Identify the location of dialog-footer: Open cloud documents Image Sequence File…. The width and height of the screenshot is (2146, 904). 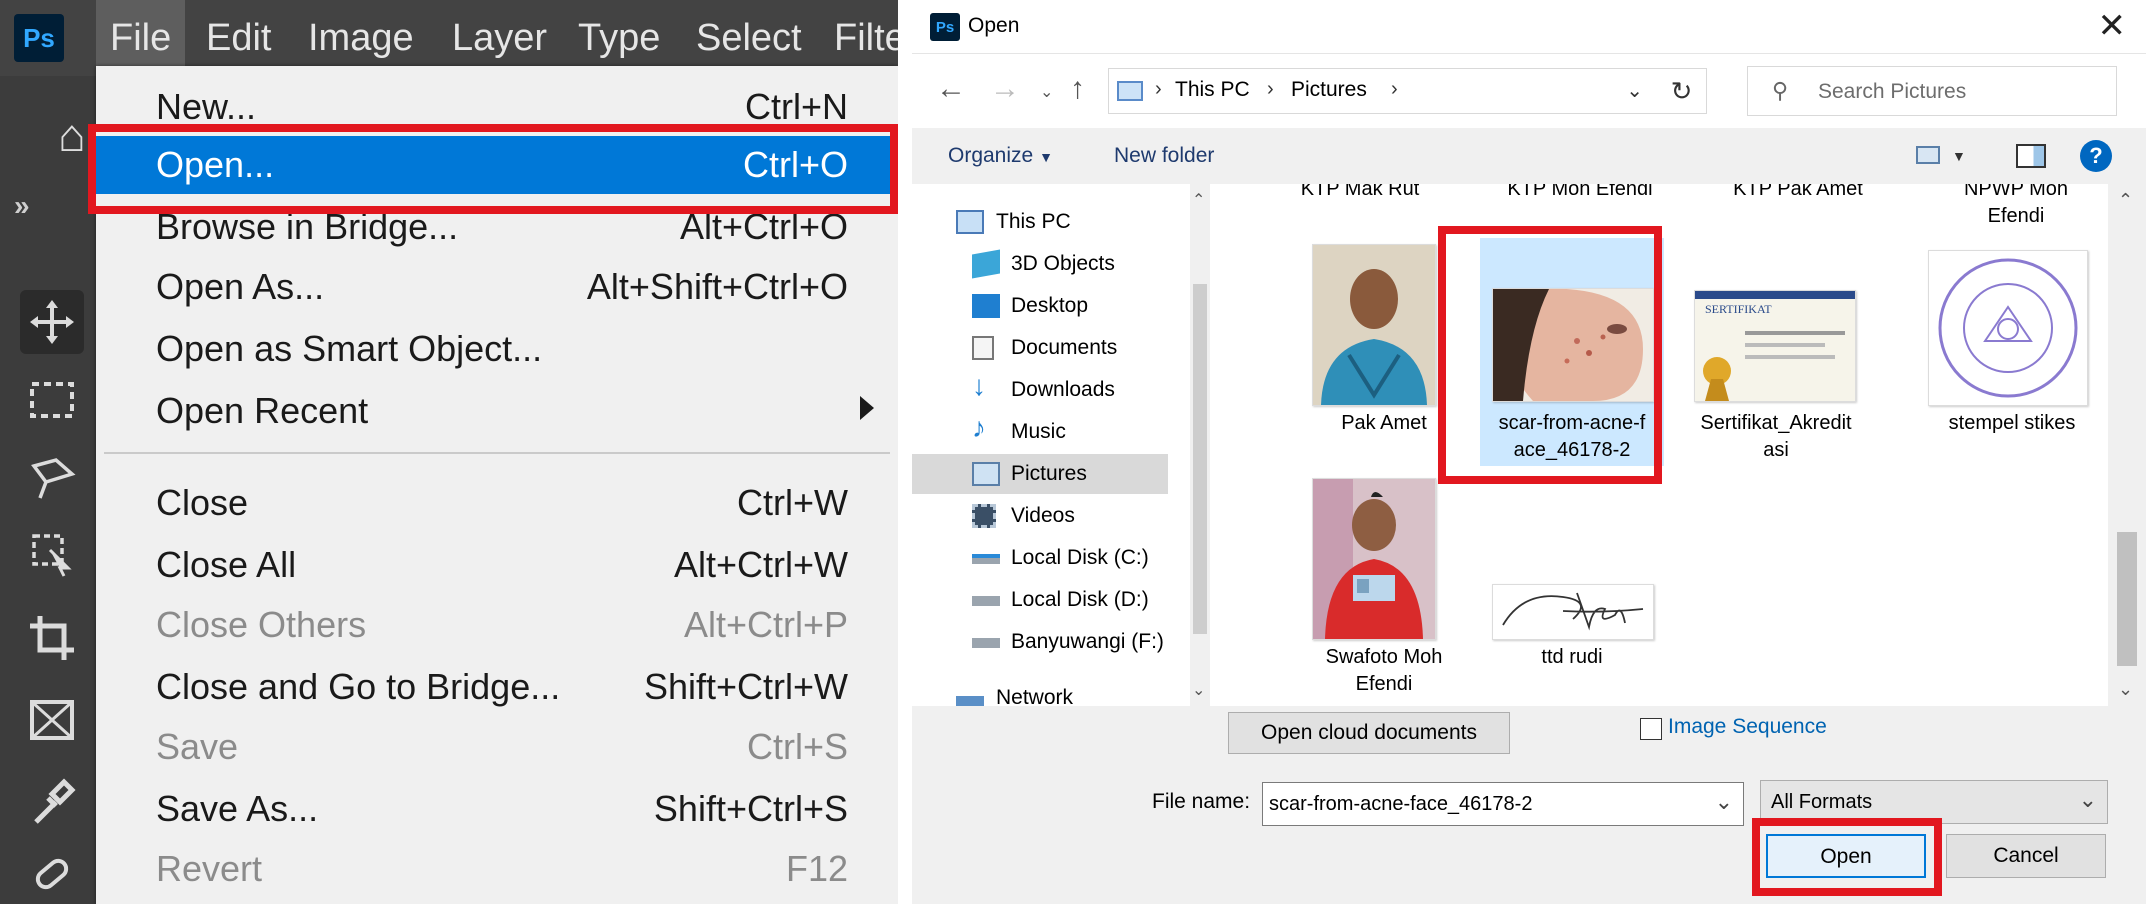
(1529, 805).